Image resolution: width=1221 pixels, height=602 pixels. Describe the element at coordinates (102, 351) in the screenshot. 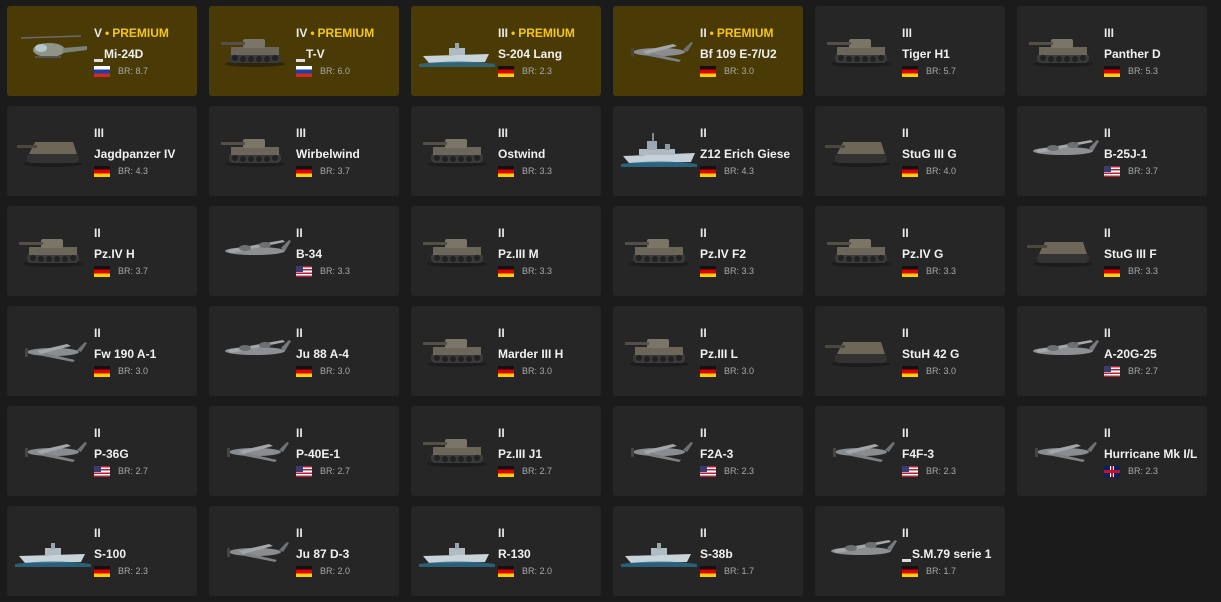

I see `vehicle-card: II Fw 190 A-1 BR: 3.0` at that location.